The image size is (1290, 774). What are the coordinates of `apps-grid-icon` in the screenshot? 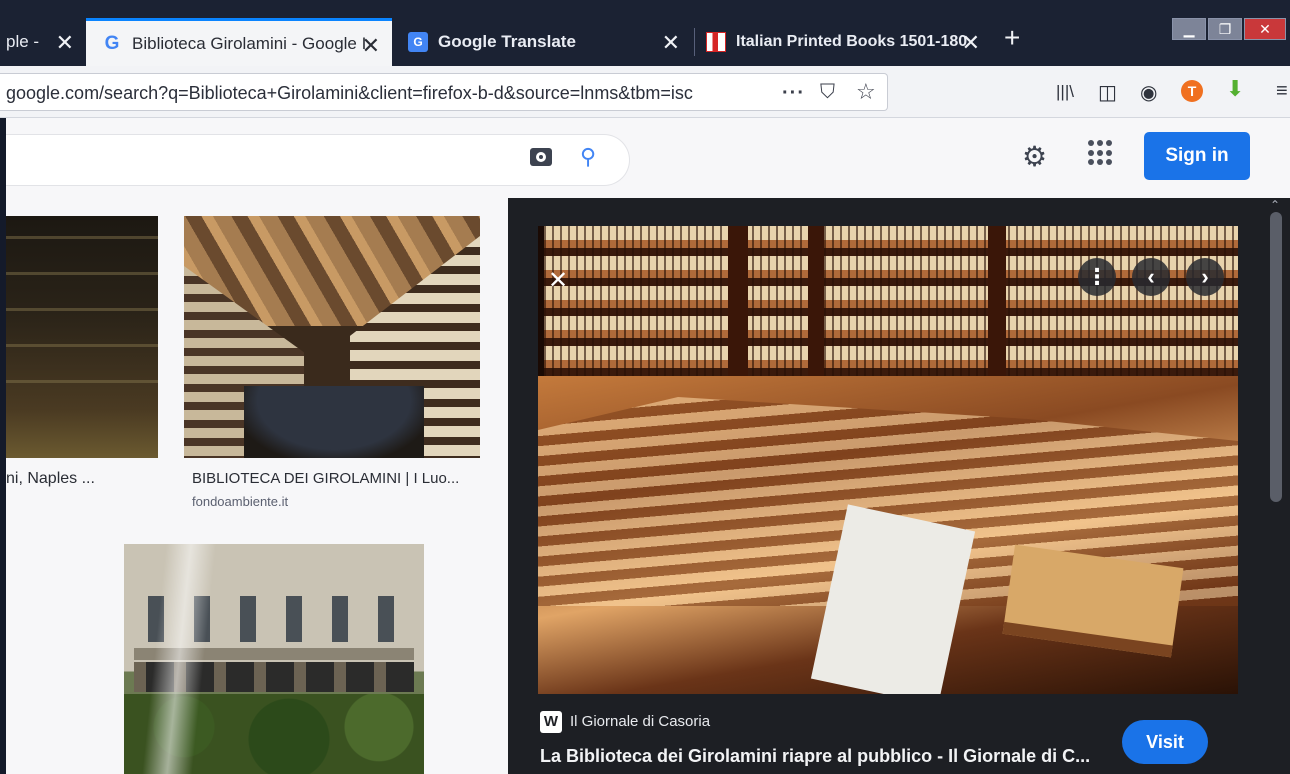 It's located at (1101, 153).